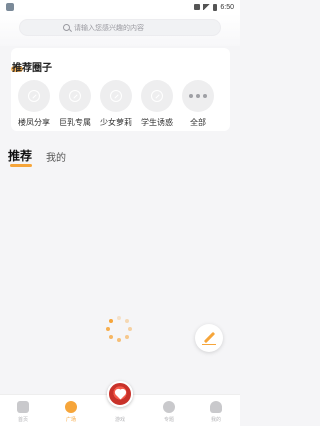 This screenshot has width=320, height=426. Describe the element at coordinates (22, 420) in the screenshot. I see `nav-label: 首页` at that location.